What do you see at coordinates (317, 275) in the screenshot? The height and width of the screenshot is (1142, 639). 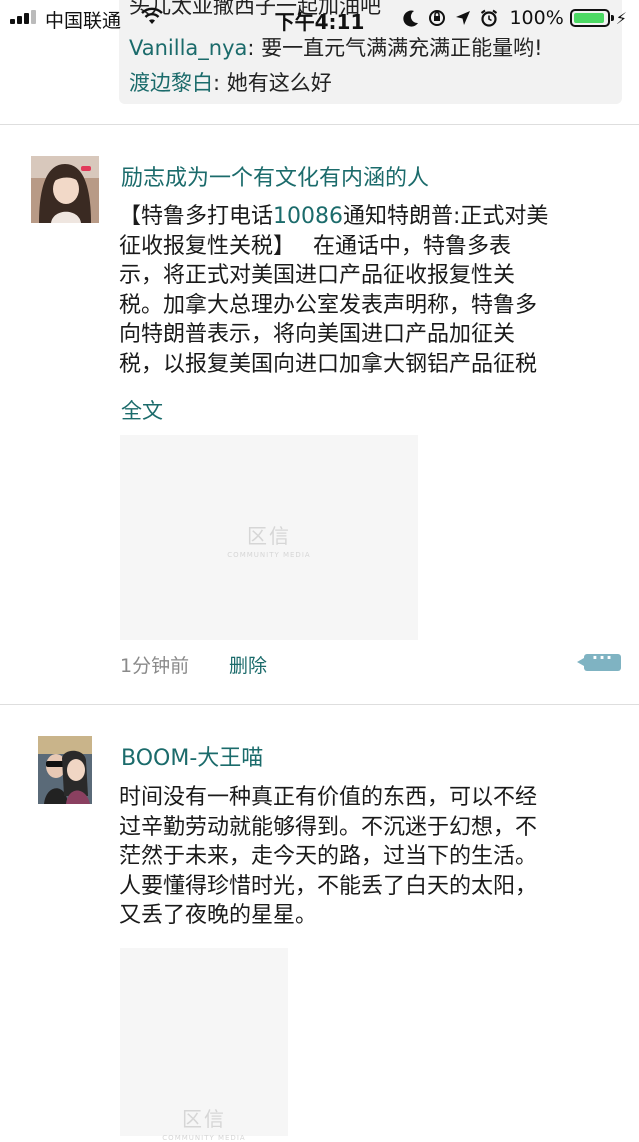 I see `post-text-line: 示，将正式对美国进口产品征收报复性关` at bounding box center [317, 275].